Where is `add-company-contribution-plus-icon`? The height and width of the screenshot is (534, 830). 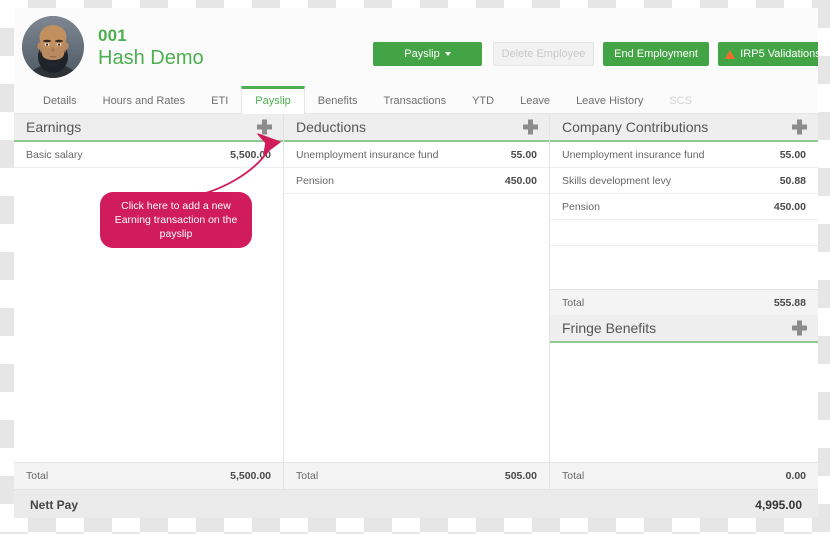
add-company-contribution-plus-icon is located at coordinates (799, 127).